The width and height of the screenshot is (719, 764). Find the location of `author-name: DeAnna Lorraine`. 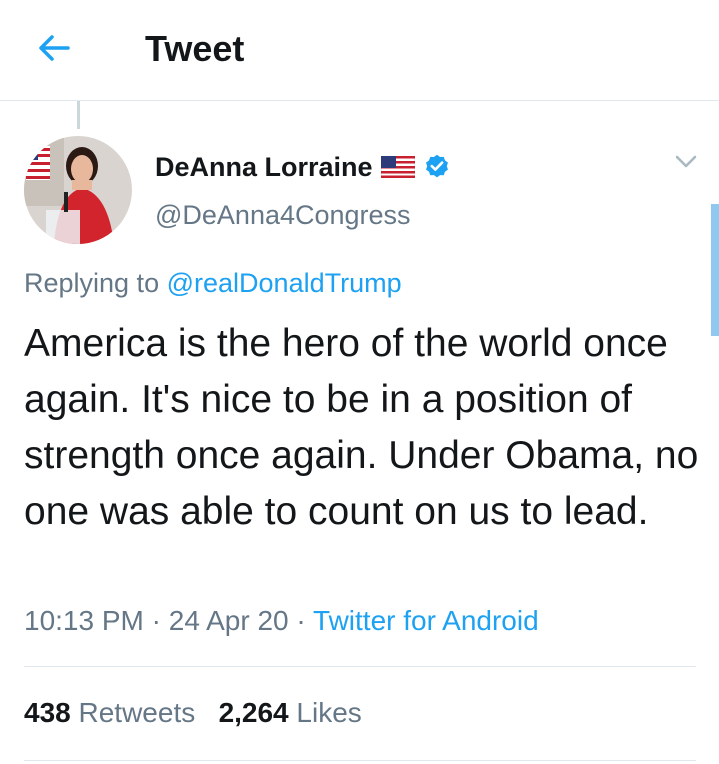

author-name: DeAnna Lorraine is located at coordinates (264, 167).